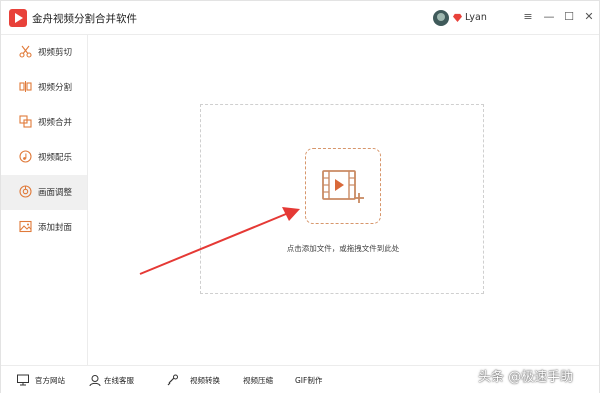 This screenshot has height=393, width=600. Describe the element at coordinates (55, 158) in the screenshot. I see `sidebar-item-label: 视频配乐` at that location.